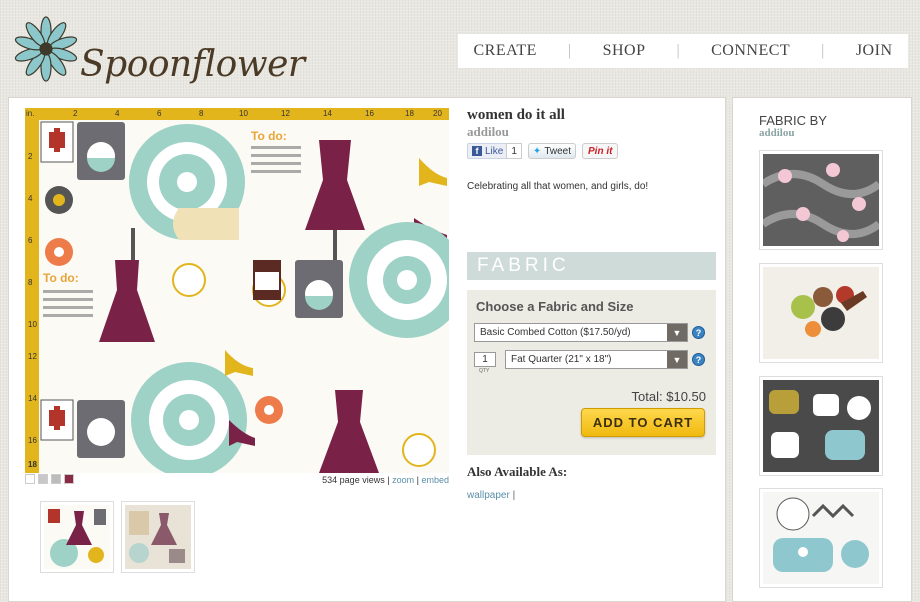 The width and height of the screenshot is (920, 602). I want to click on also-available-heading: Also Available As:, so click(517, 471).